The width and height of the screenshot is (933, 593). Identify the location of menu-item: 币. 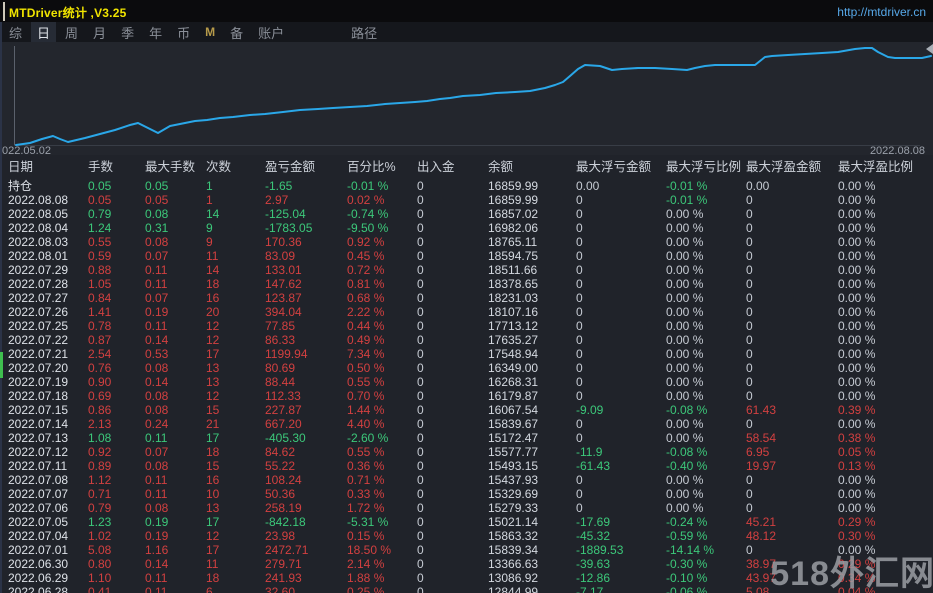
(183, 32).